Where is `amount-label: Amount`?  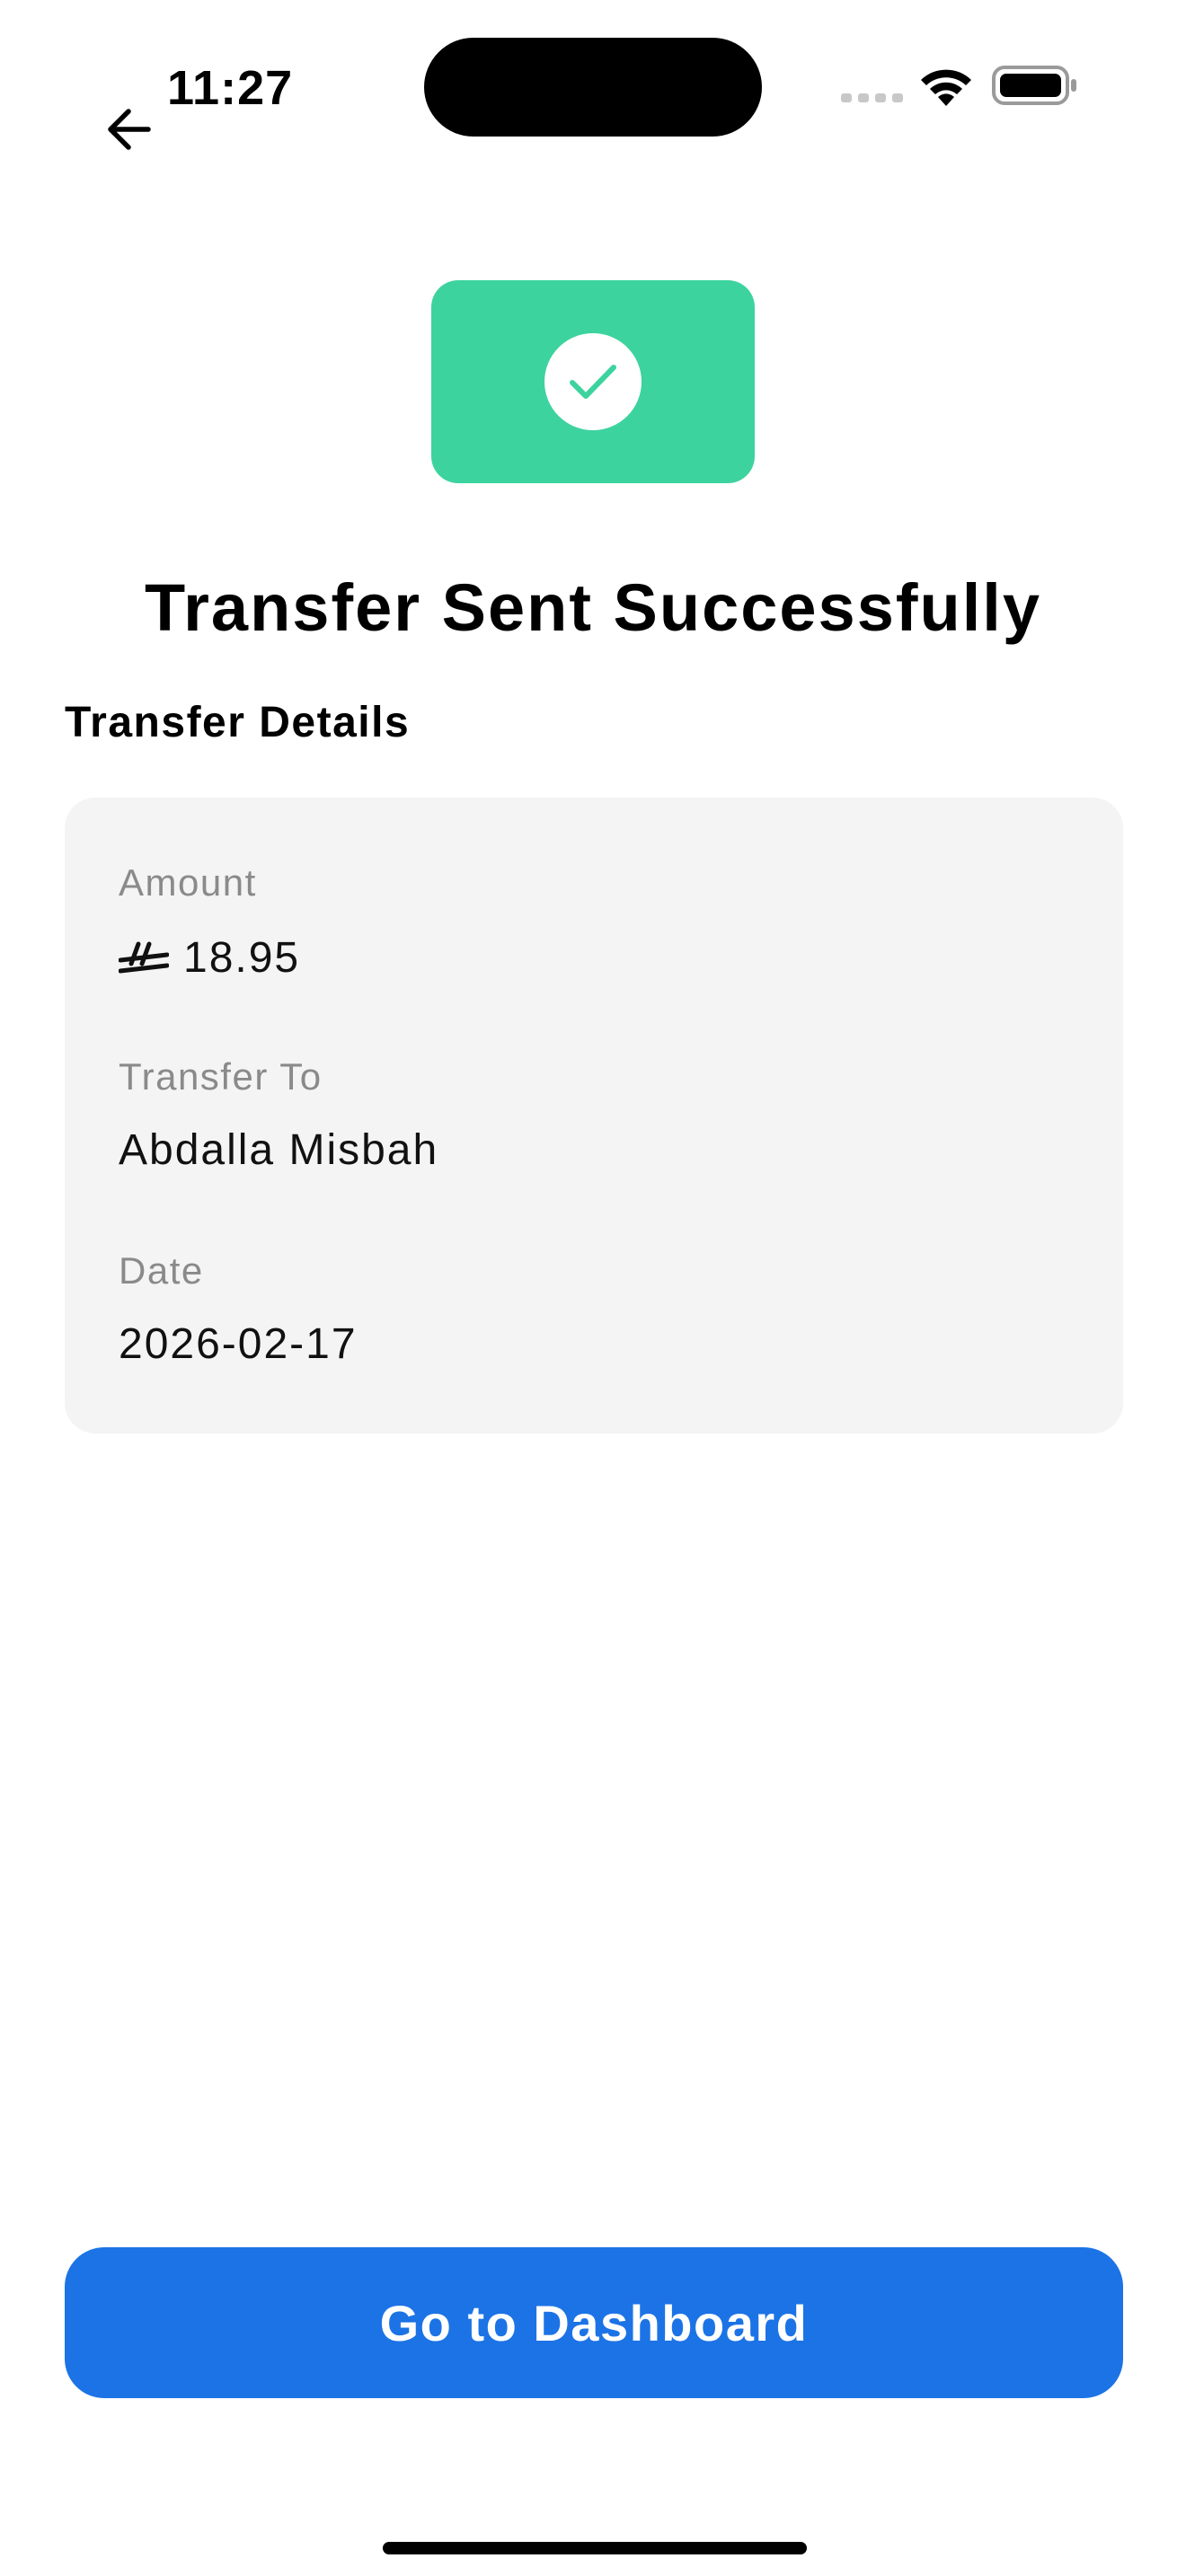 amount-label: Amount is located at coordinates (188, 882).